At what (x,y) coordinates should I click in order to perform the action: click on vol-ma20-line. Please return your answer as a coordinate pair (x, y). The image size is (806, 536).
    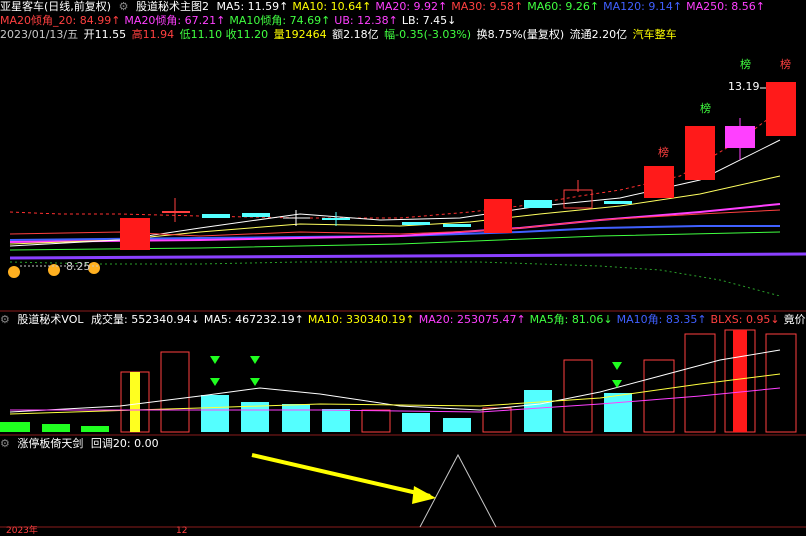
    Looking at the image, I should click on (395, 400).